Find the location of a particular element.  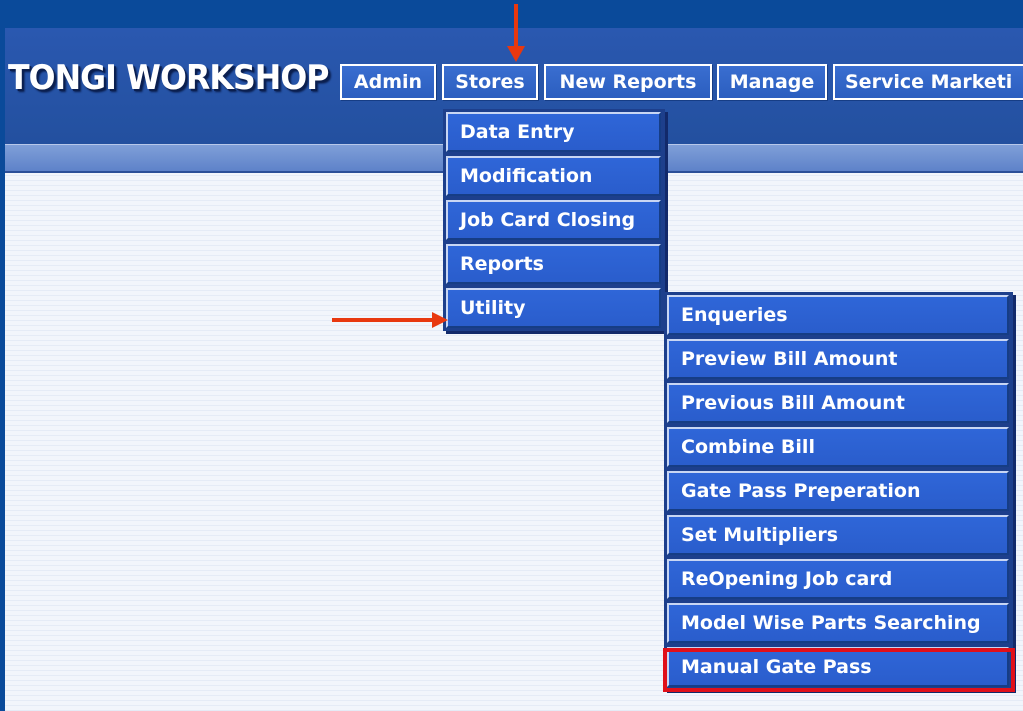

submenu-item-gate-pass-preperation: Gate Pass Preperation is located at coordinates (838, 491).